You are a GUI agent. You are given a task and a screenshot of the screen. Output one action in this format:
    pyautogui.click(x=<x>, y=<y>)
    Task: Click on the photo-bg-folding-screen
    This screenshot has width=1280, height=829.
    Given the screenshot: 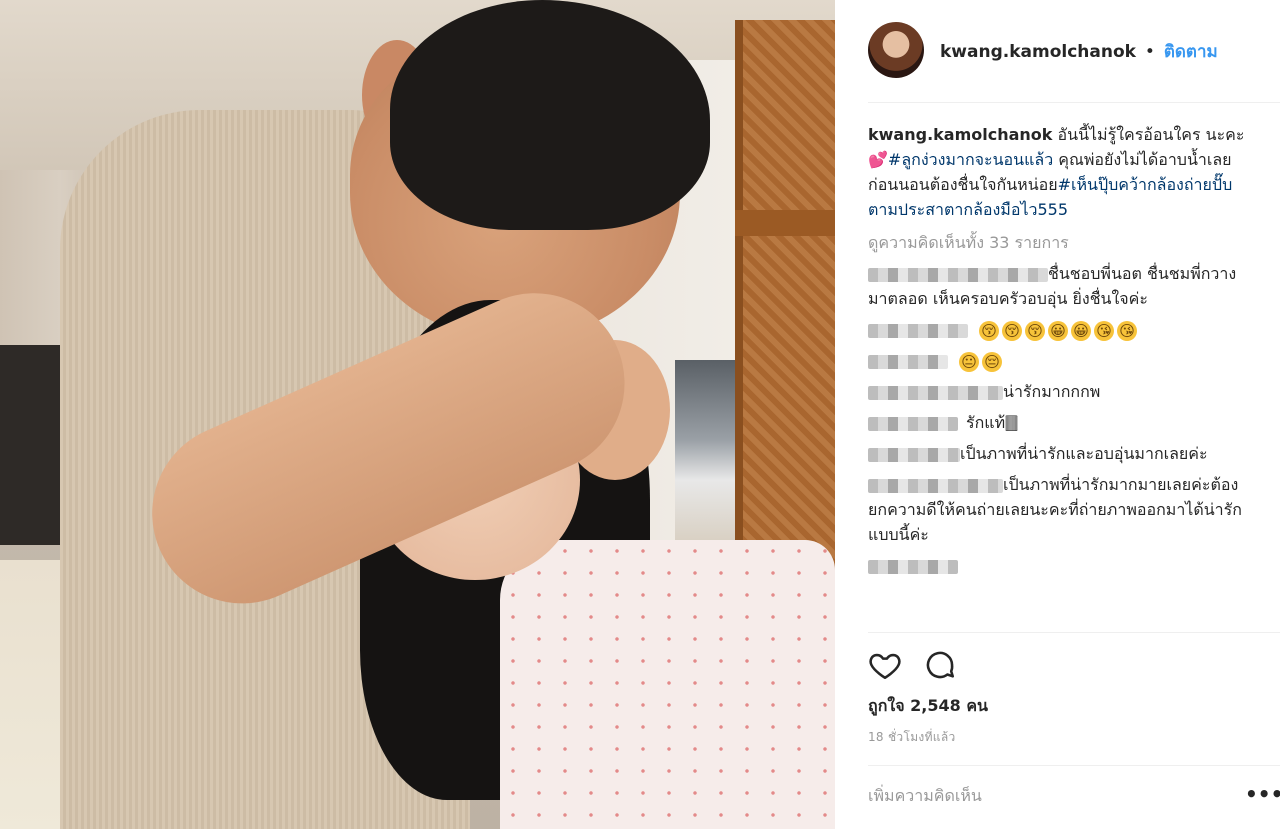 What is the action you would take?
    pyautogui.click(x=785, y=320)
    